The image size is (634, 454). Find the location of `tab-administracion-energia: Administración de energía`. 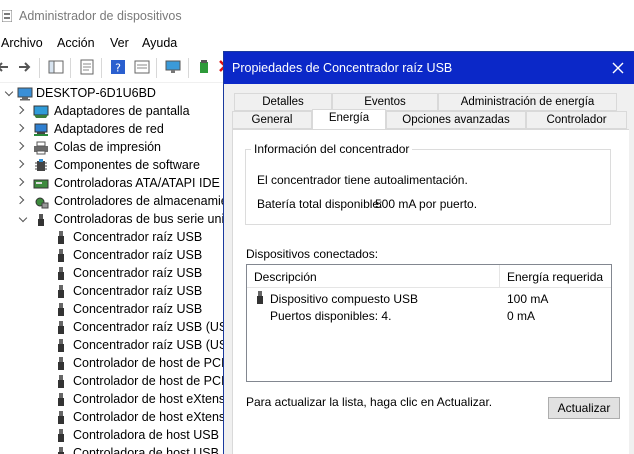

tab-administracion-energia: Administración de energía is located at coordinates (527, 102).